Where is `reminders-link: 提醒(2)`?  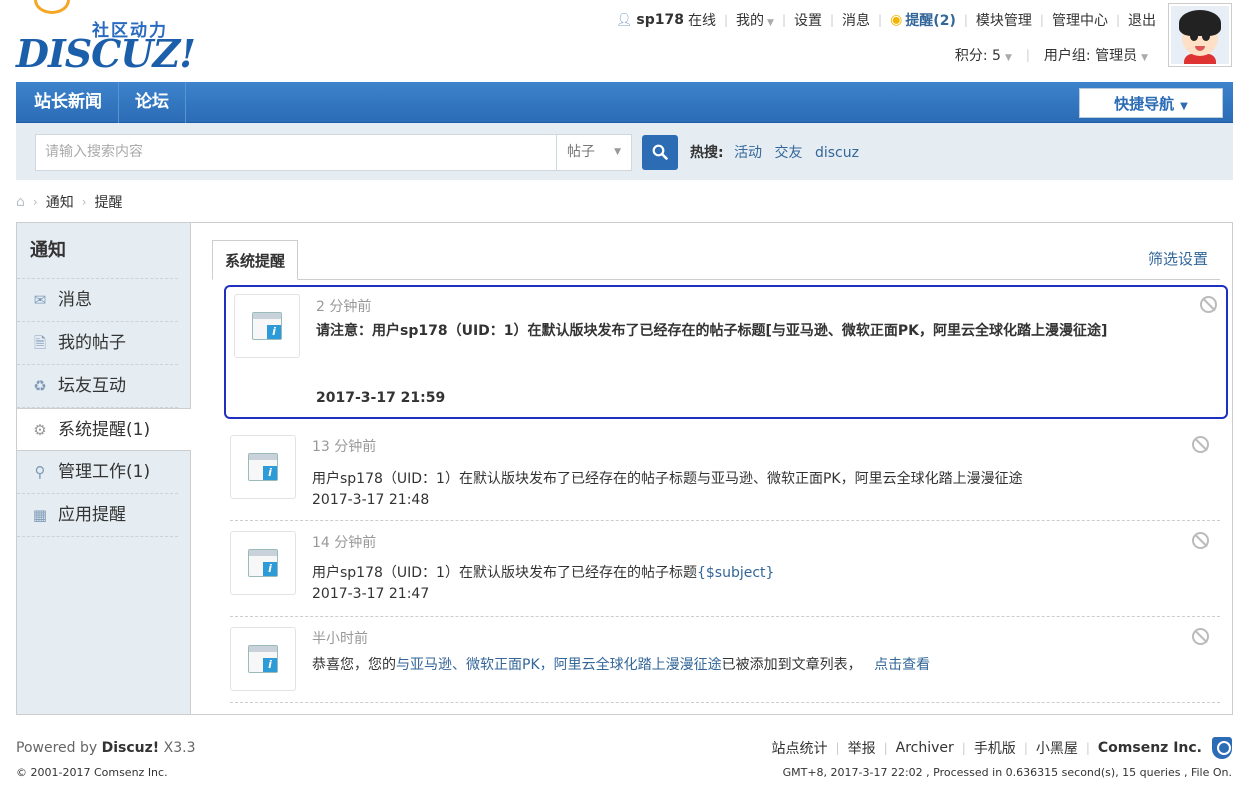
reminders-link: 提醒(2) is located at coordinates (930, 20).